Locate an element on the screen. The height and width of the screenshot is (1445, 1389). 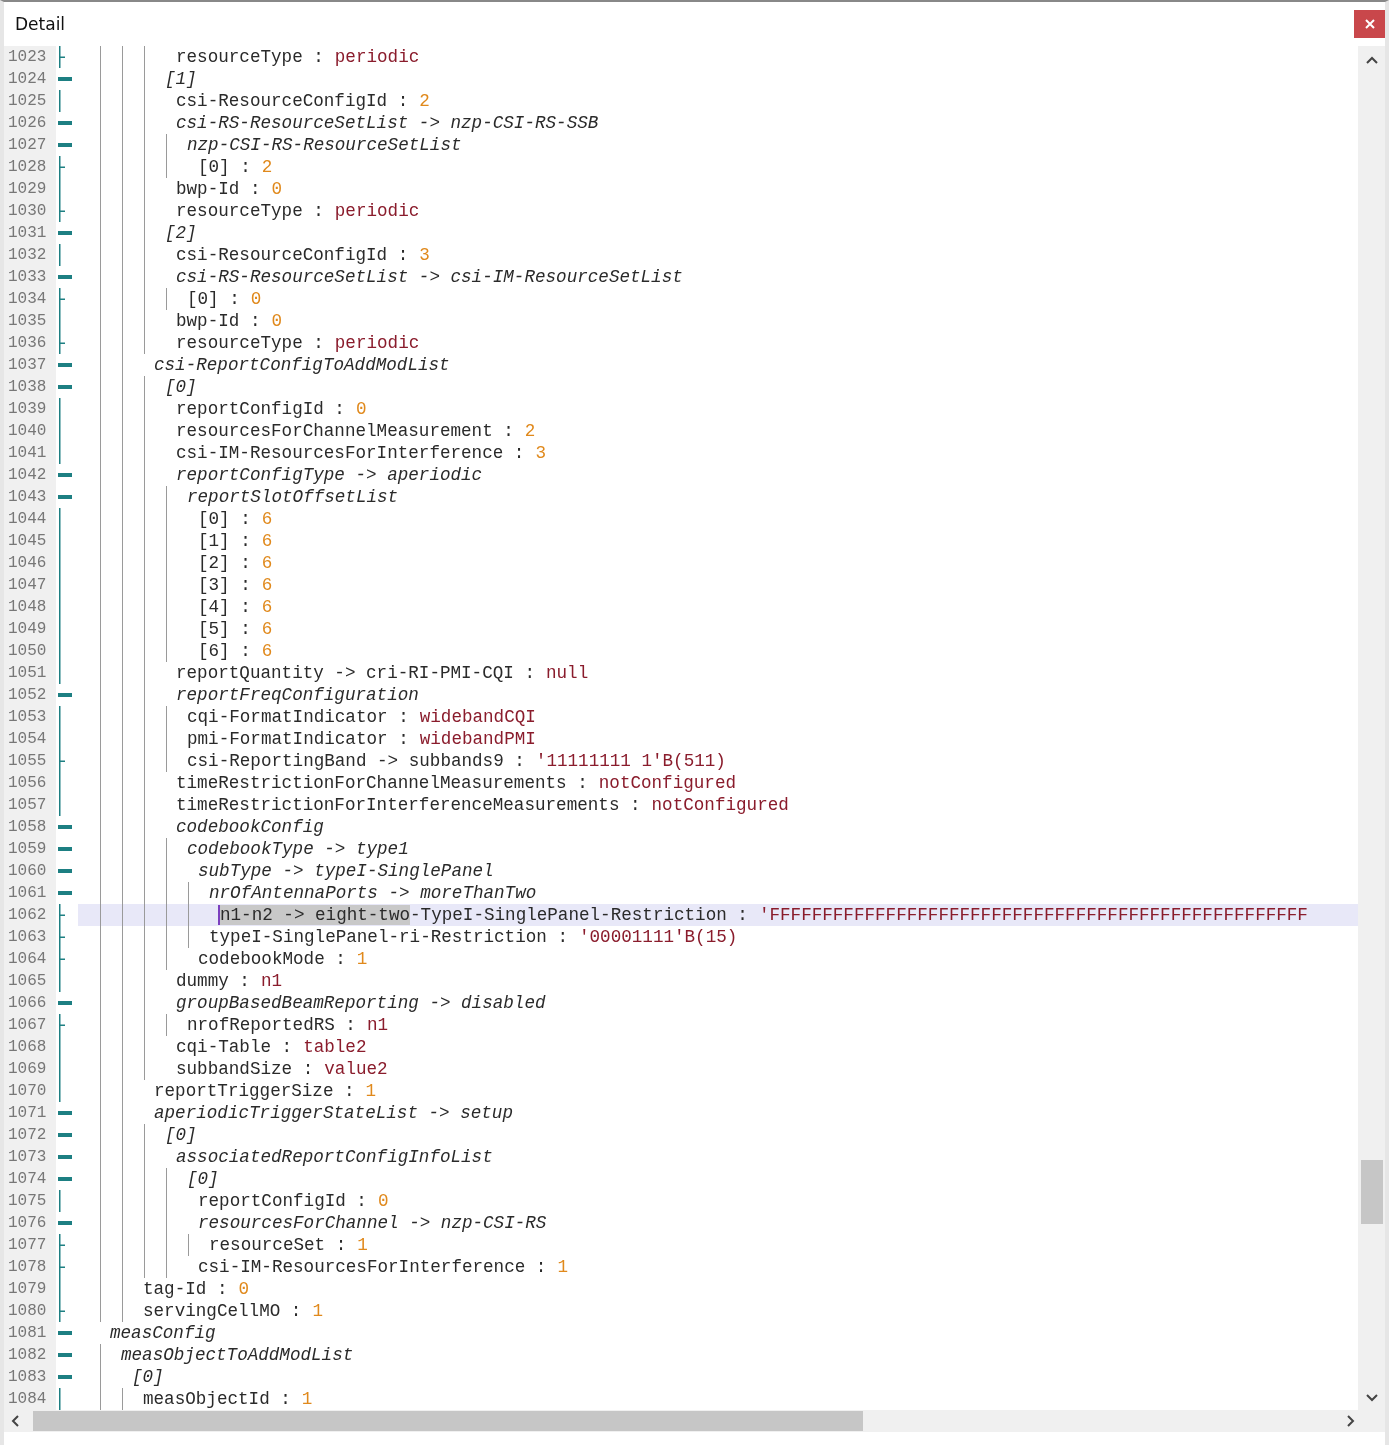
code-line: subType -> typeI-SinglePanel is located at coordinates (718, 871).